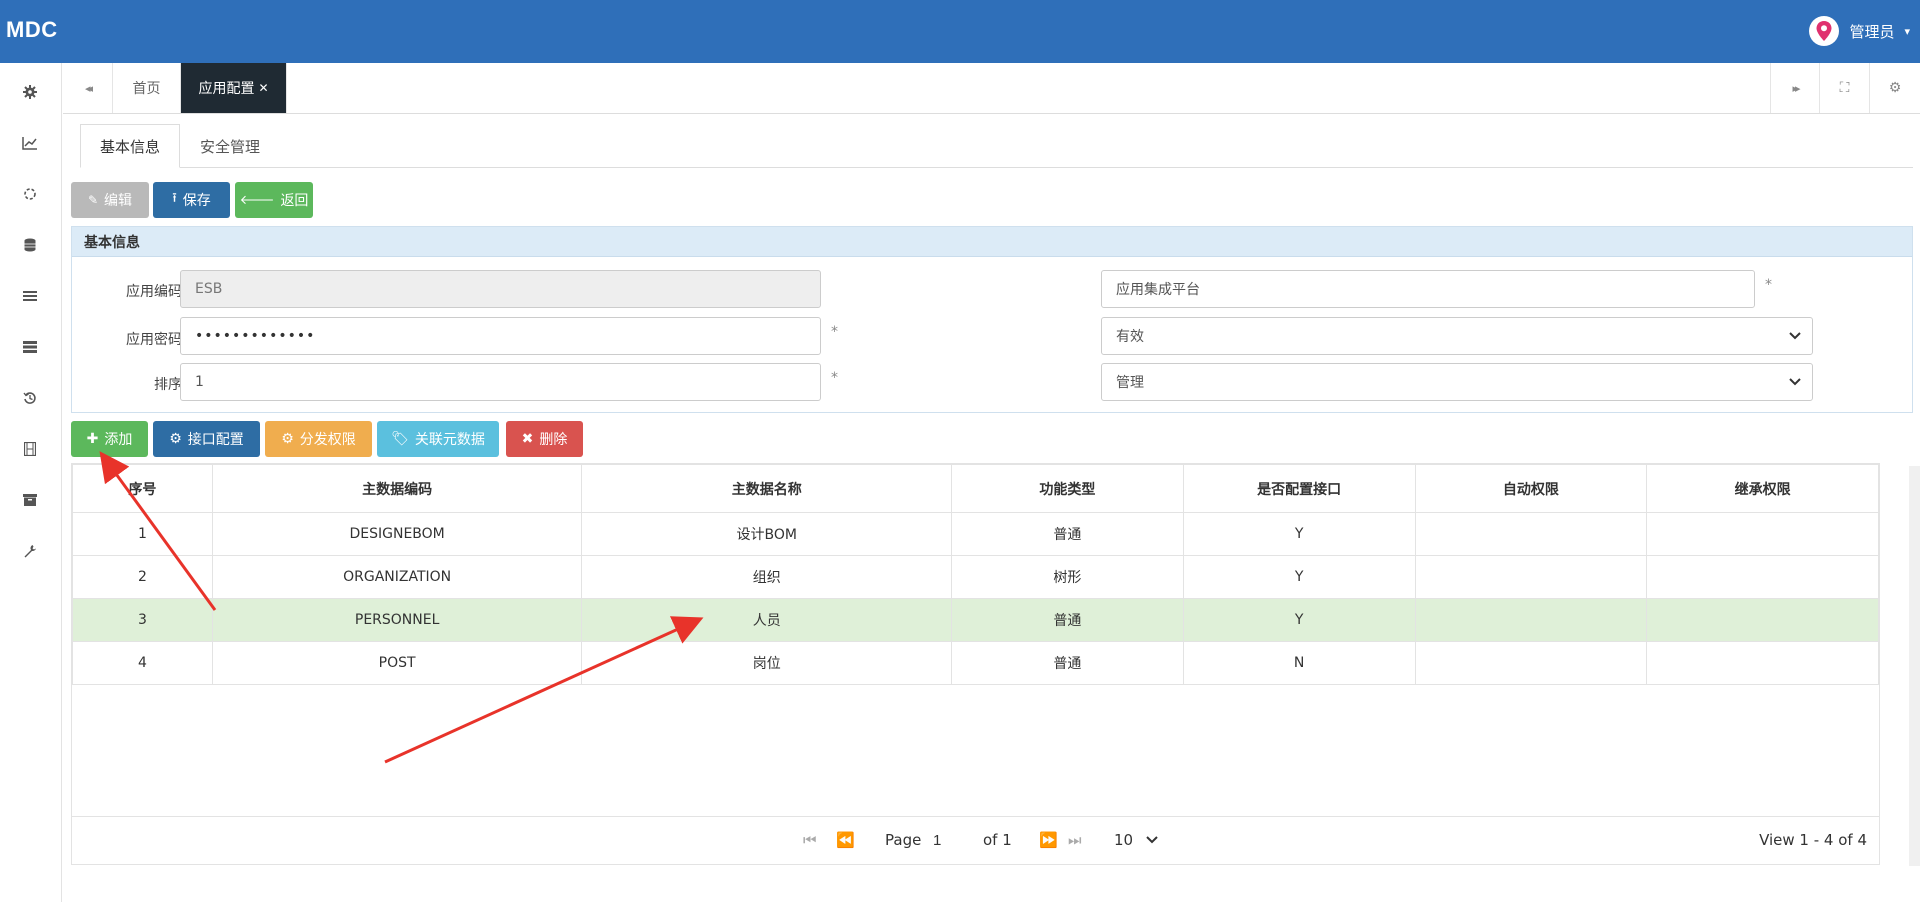 This screenshot has height=902, width=1920. What do you see at coordinates (1428, 289) in the screenshot?
I see `app-name-field: 应用集成平台` at bounding box center [1428, 289].